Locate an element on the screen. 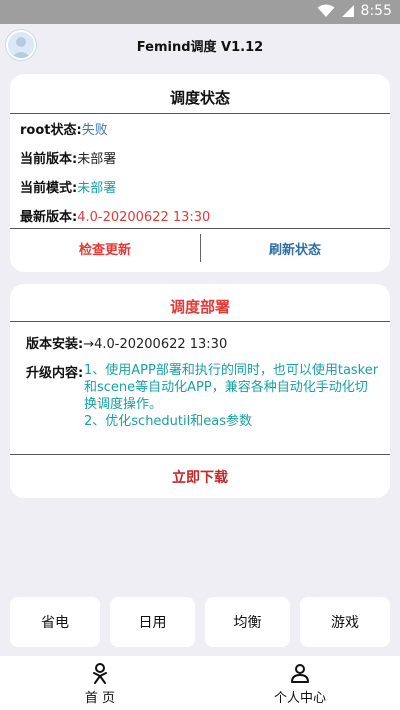 The image size is (400, 710). current-mode-value: 未部署 is located at coordinates (97, 188).